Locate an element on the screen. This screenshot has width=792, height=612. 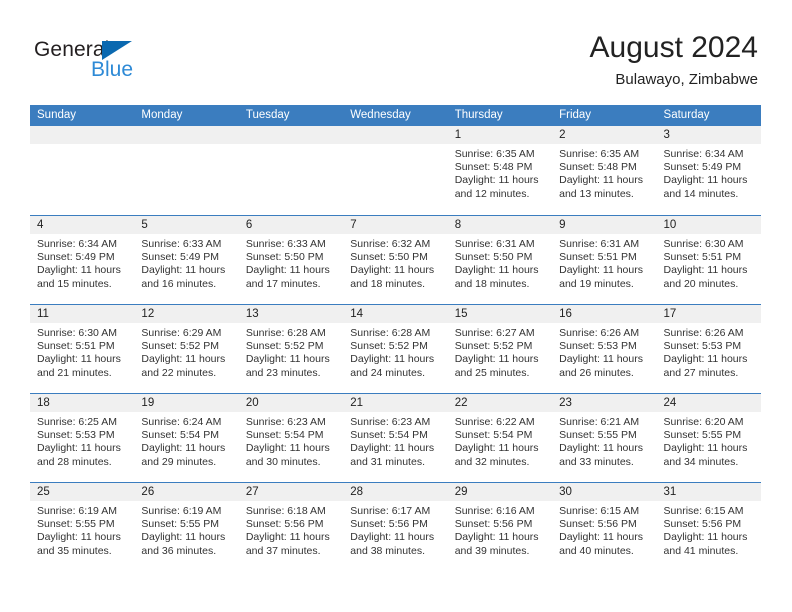
day-number: 10 is located at coordinates (670, 225).